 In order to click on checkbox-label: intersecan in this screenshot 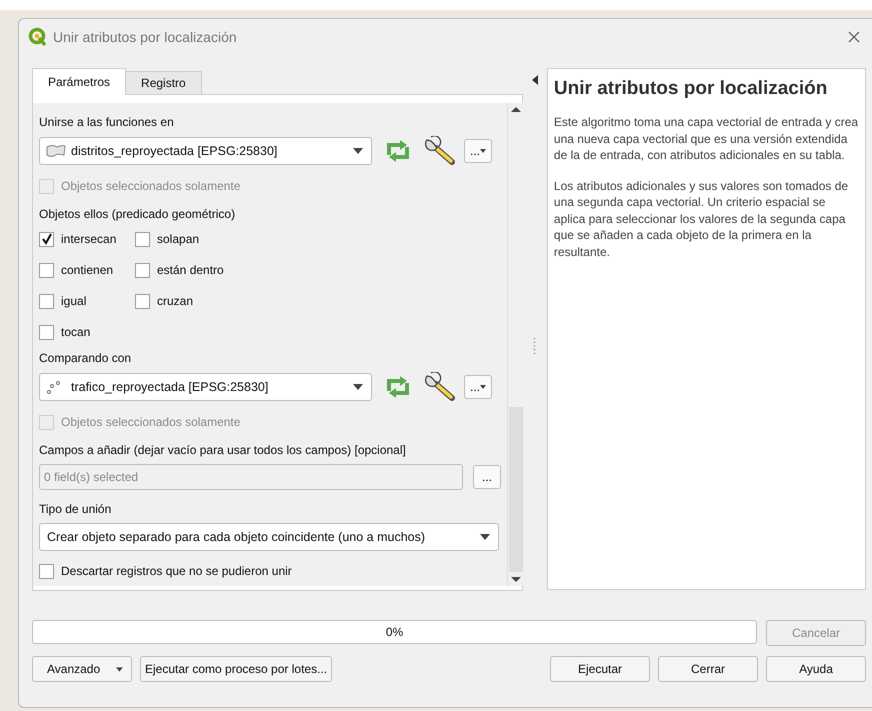, I will do `click(88, 239)`.